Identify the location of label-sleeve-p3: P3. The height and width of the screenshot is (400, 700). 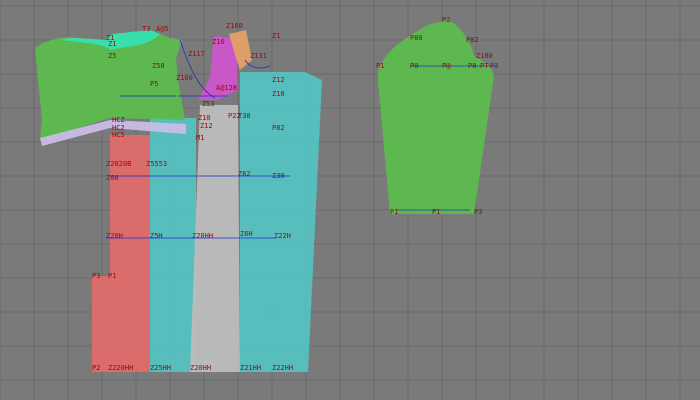
(494, 66).